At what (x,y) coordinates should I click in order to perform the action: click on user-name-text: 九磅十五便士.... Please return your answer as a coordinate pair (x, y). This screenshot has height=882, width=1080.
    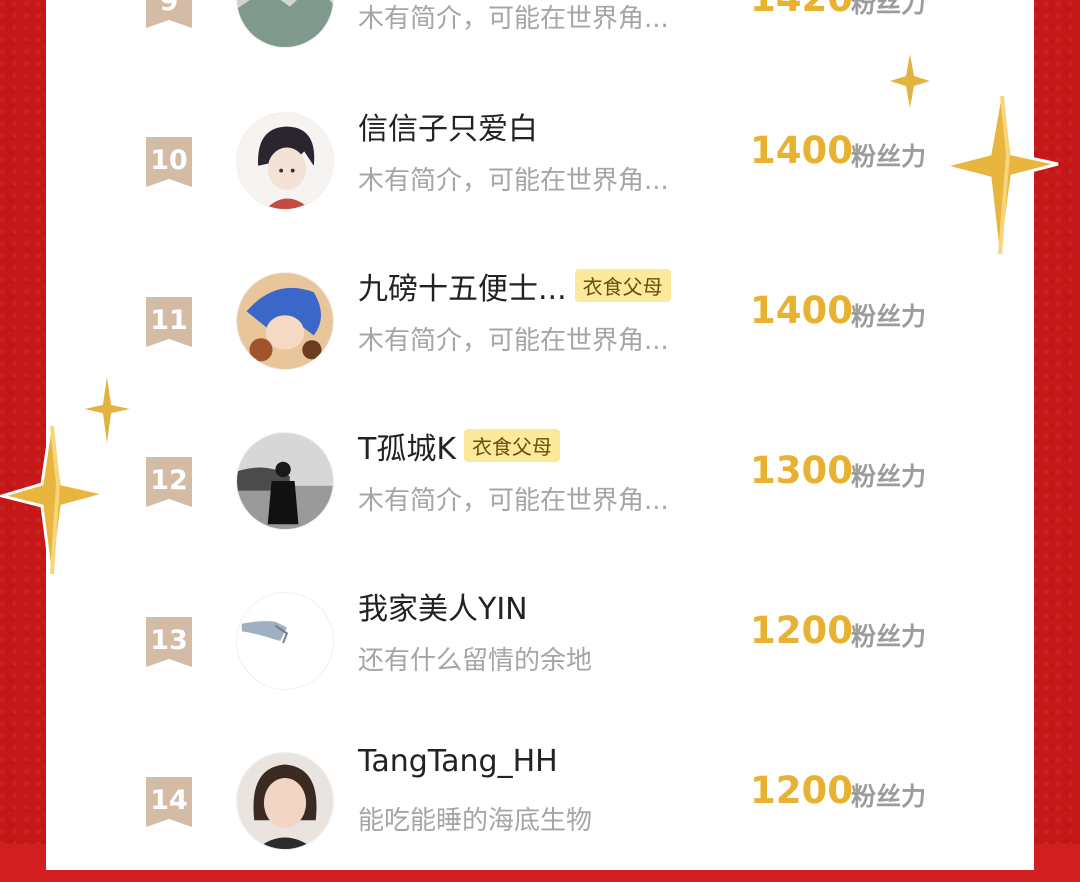
    Looking at the image, I should click on (462, 289).